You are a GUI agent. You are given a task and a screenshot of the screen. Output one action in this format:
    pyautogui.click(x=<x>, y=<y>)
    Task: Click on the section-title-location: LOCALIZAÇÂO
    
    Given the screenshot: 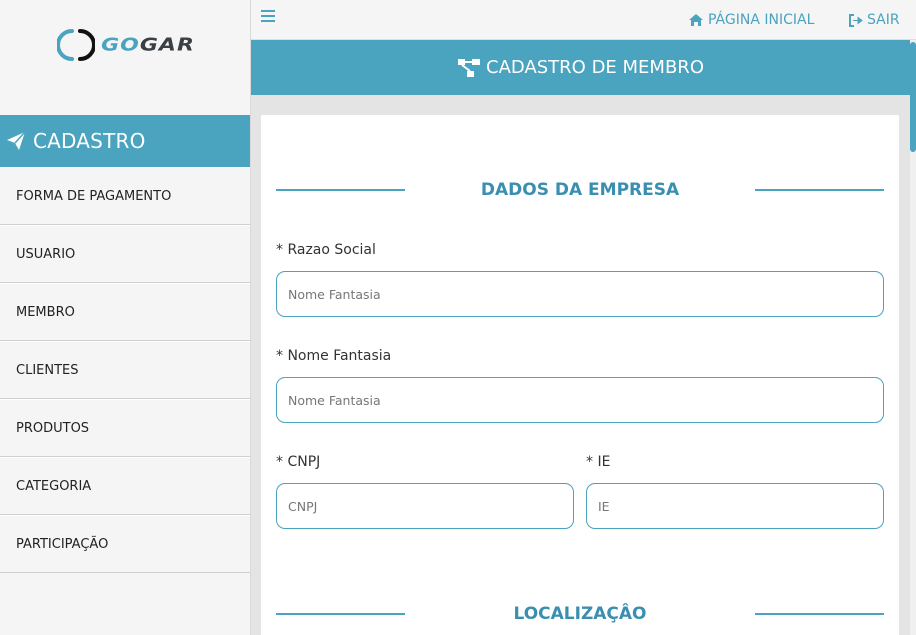 What is the action you would take?
    pyautogui.click(x=580, y=614)
    